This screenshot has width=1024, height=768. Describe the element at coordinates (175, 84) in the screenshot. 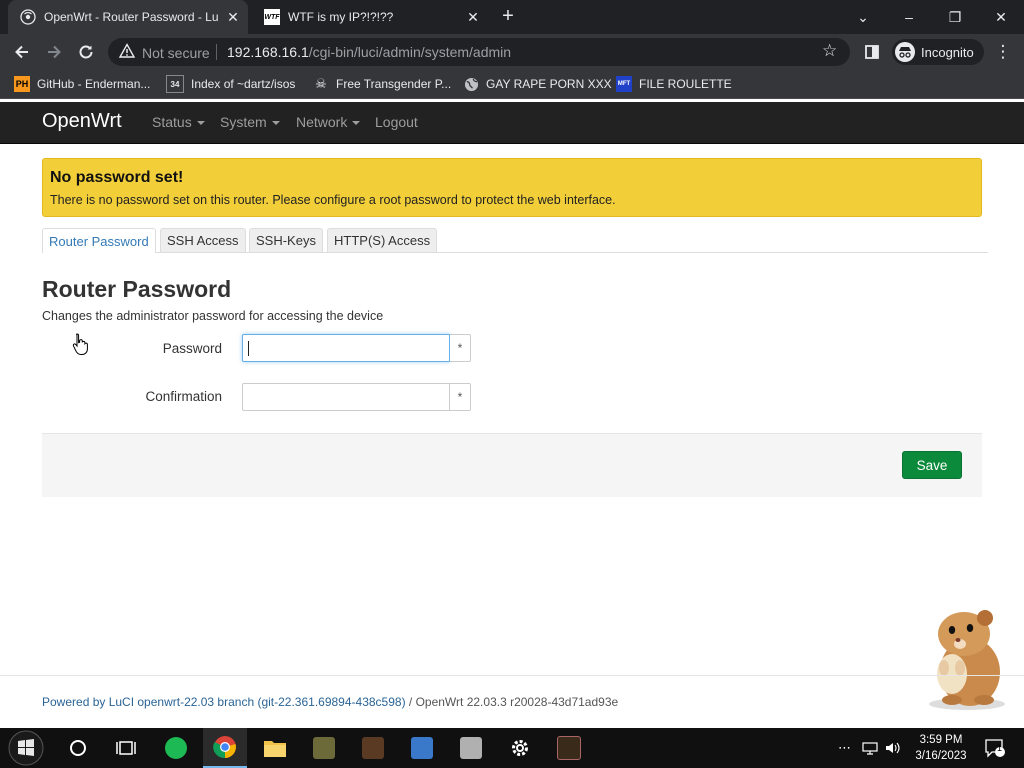

I see `index-favicon-icon: 34` at that location.